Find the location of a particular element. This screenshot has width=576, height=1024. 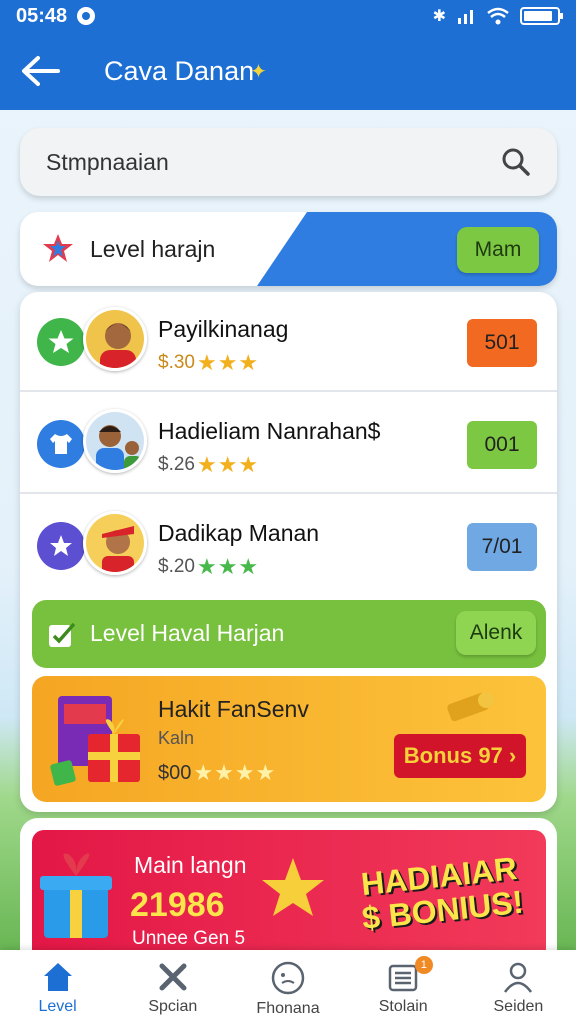

row-subtitle: $.30 ★★★ is located at coordinates (208, 363).